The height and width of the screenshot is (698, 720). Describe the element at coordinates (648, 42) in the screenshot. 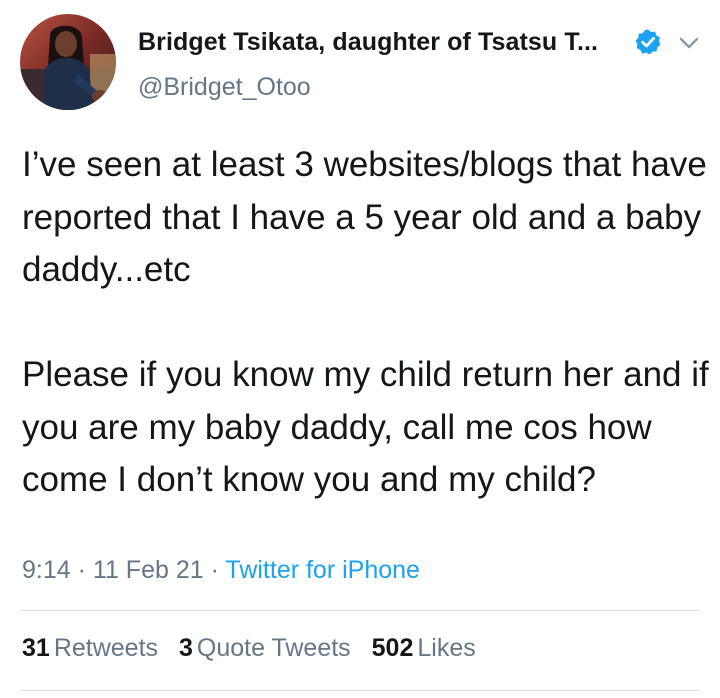

I see `verified-badge-icon` at that location.